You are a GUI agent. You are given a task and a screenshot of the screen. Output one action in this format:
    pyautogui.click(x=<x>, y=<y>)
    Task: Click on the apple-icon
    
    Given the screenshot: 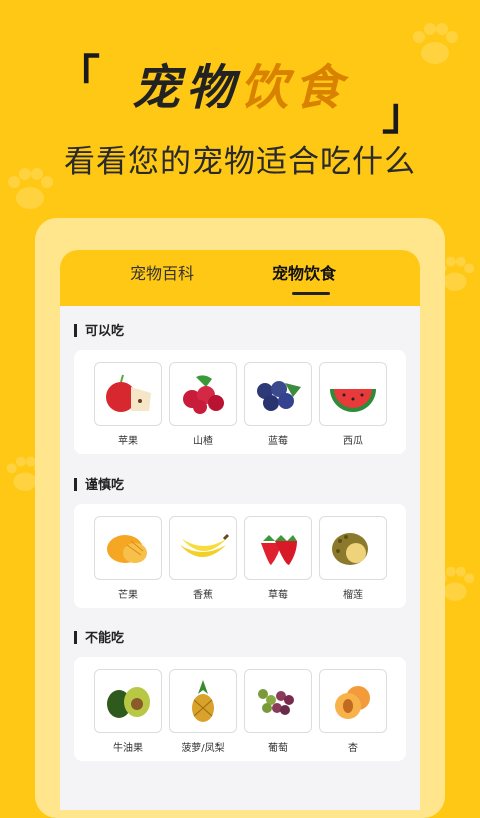 What is the action you would take?
    pyautogui.click(x=128, y=393)
    